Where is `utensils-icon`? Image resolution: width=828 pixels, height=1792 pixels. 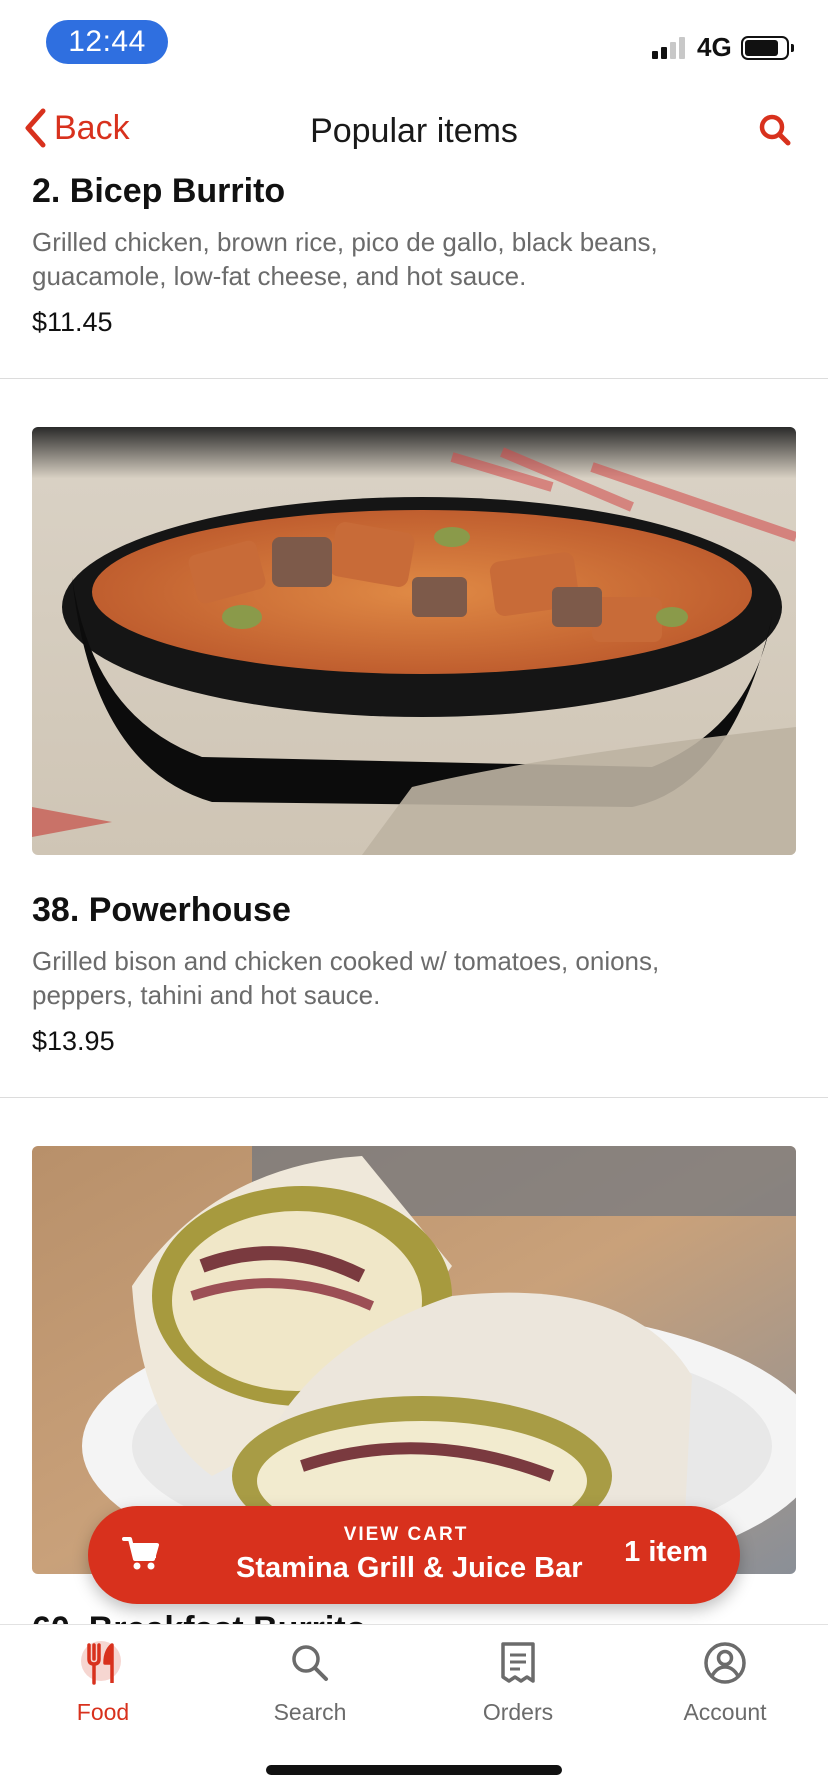
utensils-icon is located at coordinates (103, 1663).